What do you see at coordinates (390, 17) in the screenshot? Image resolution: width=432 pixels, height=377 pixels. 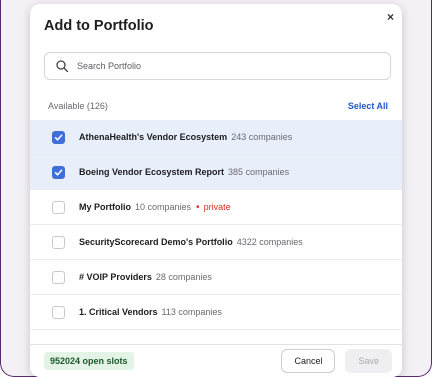 I see `close-icon: ×` at bounding box center [390, 17].